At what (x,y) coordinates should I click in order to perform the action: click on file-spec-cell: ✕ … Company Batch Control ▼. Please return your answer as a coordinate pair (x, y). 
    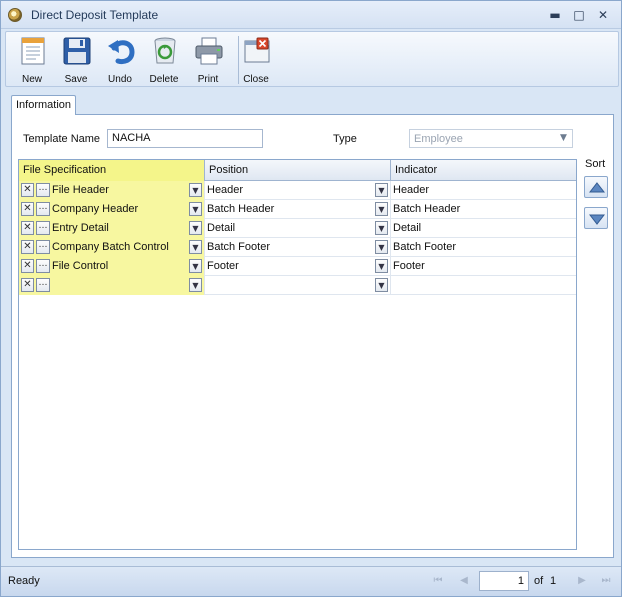
    Looking at the image, I should click on (112, 247).